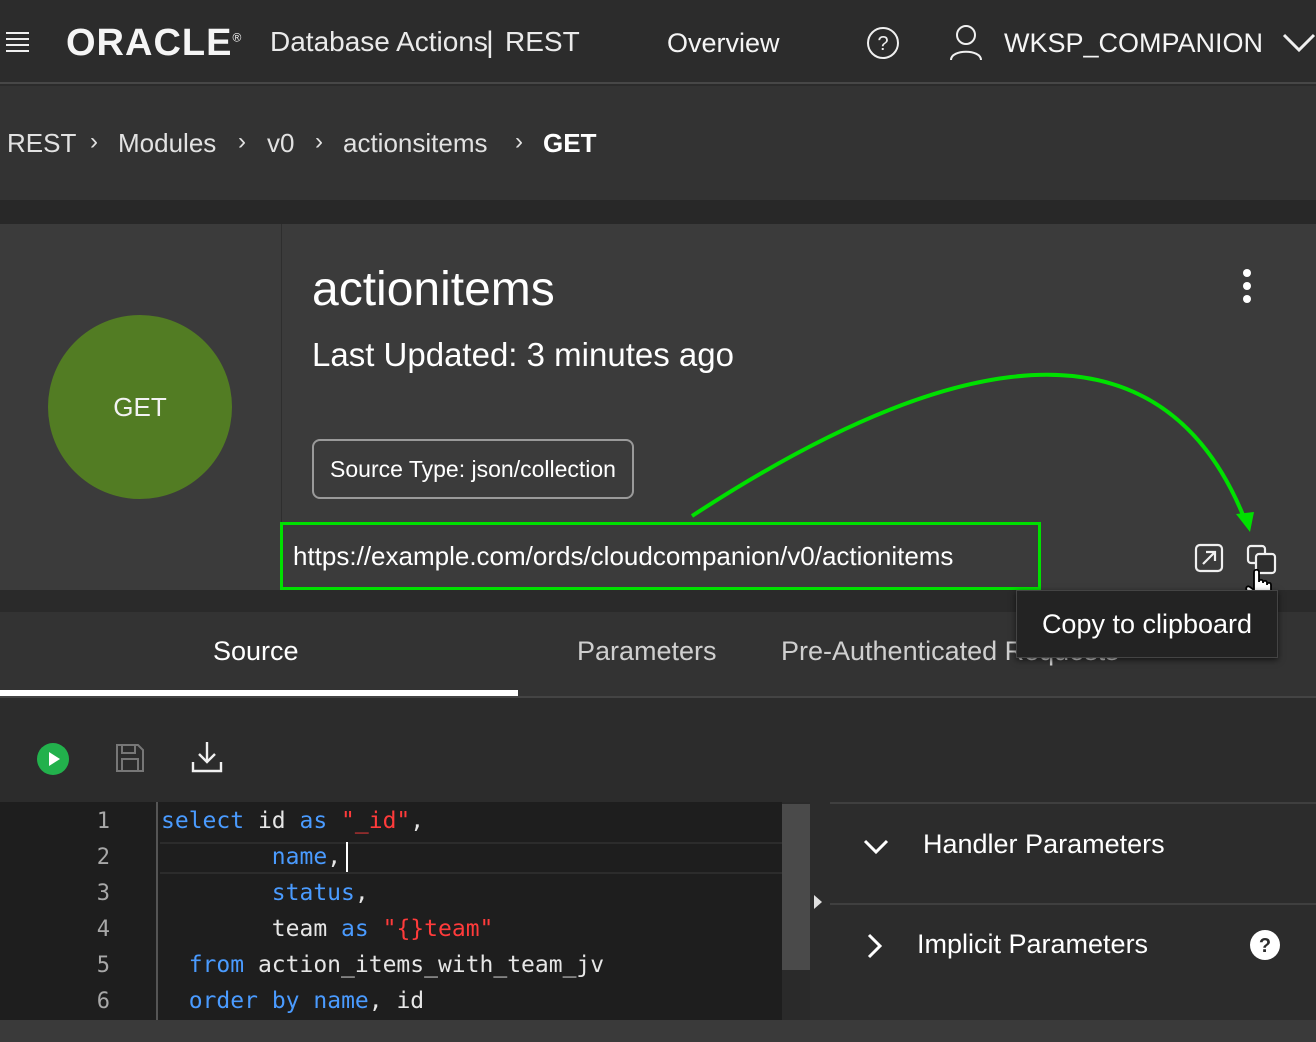 The height and width of the screenshot is (1042, 1316). I want to click on breadcrumb-current: GET, so click(570, 143).